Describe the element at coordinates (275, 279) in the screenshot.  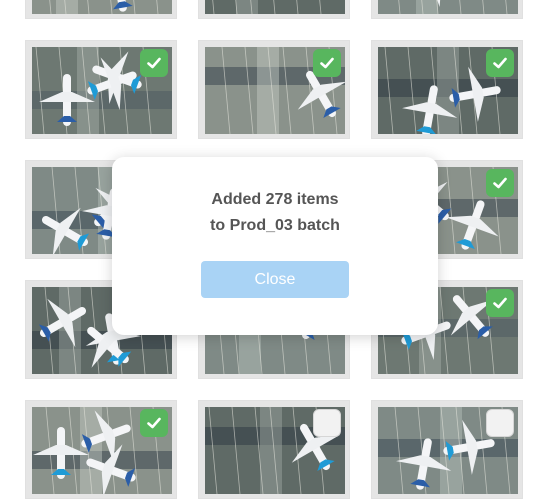
I see `close-button: Close` at that location.